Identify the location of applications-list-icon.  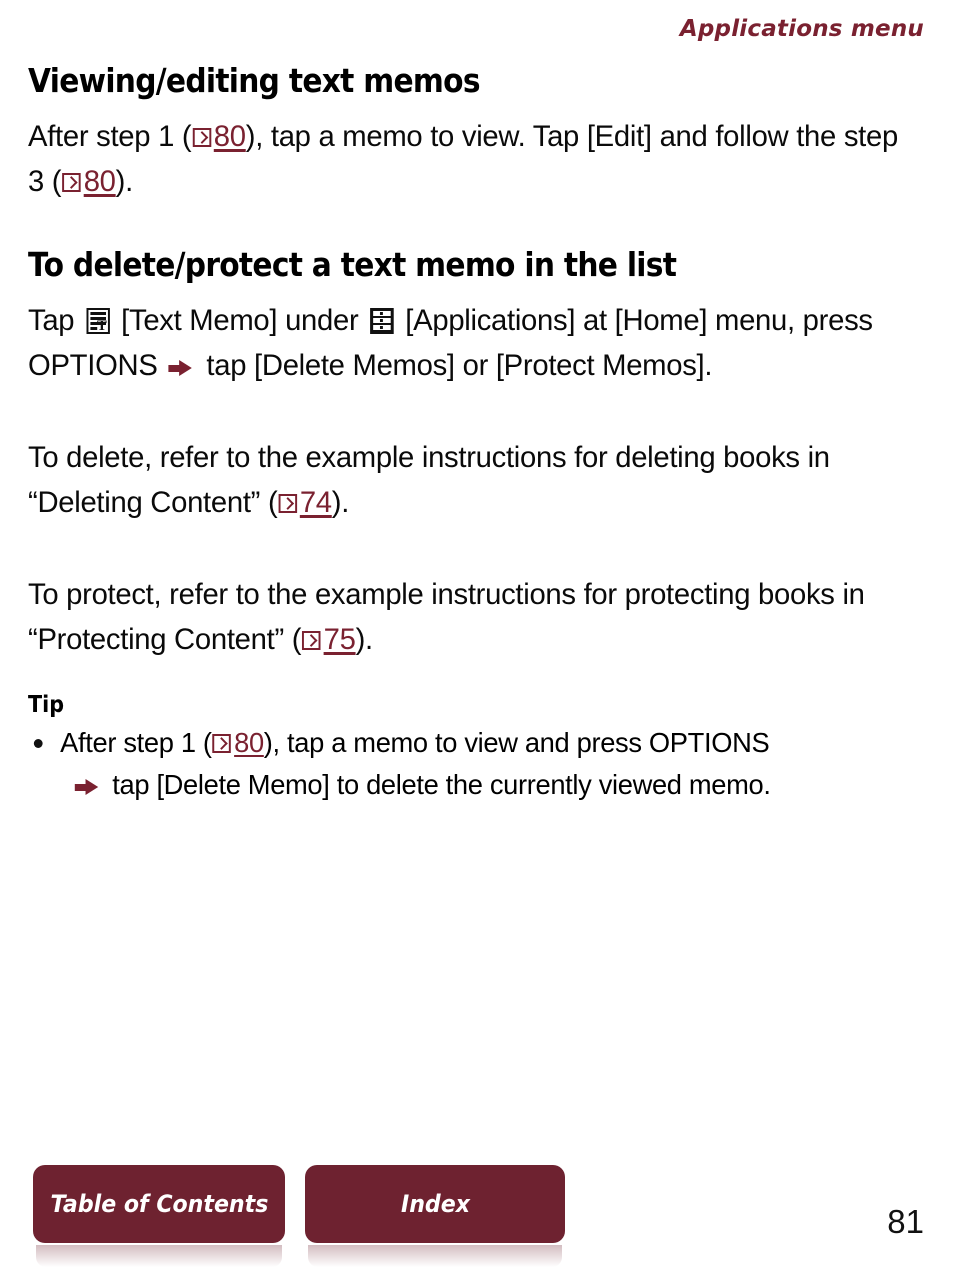
(382, 321).